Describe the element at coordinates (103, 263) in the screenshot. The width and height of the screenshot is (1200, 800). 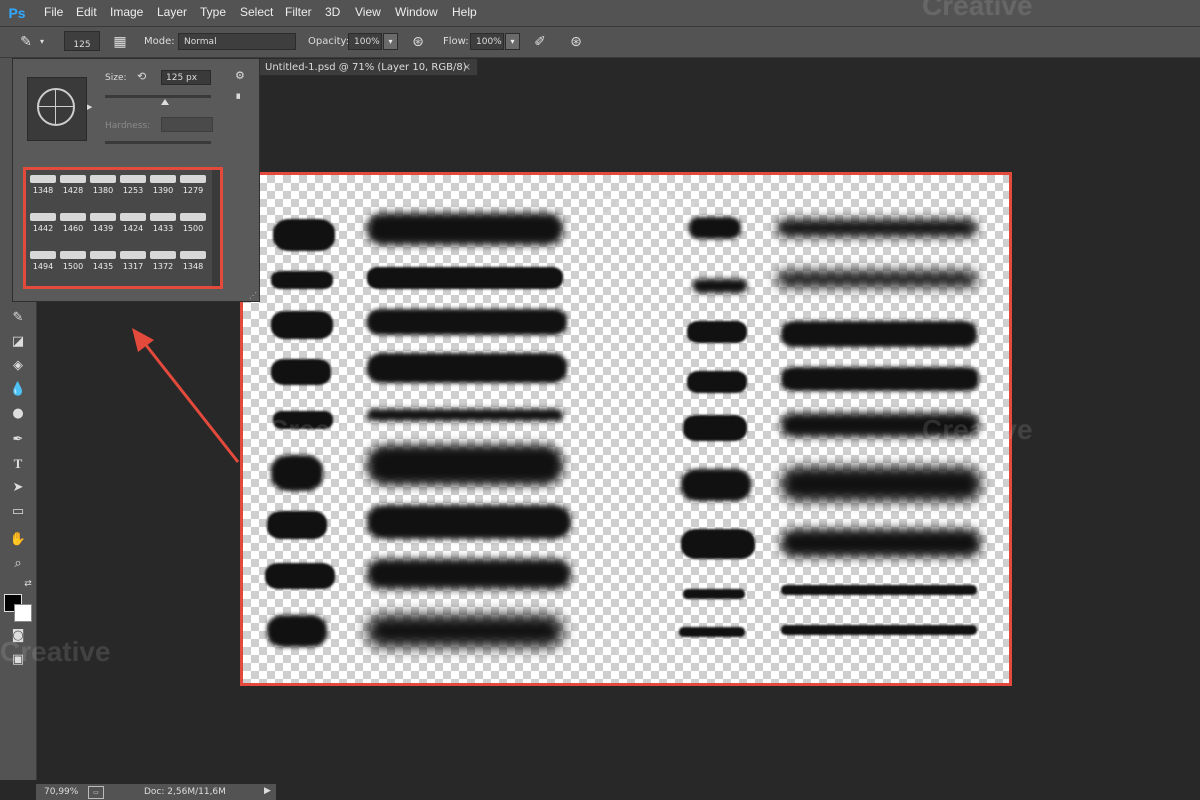
I see `brush-preset: 1435` at that location.